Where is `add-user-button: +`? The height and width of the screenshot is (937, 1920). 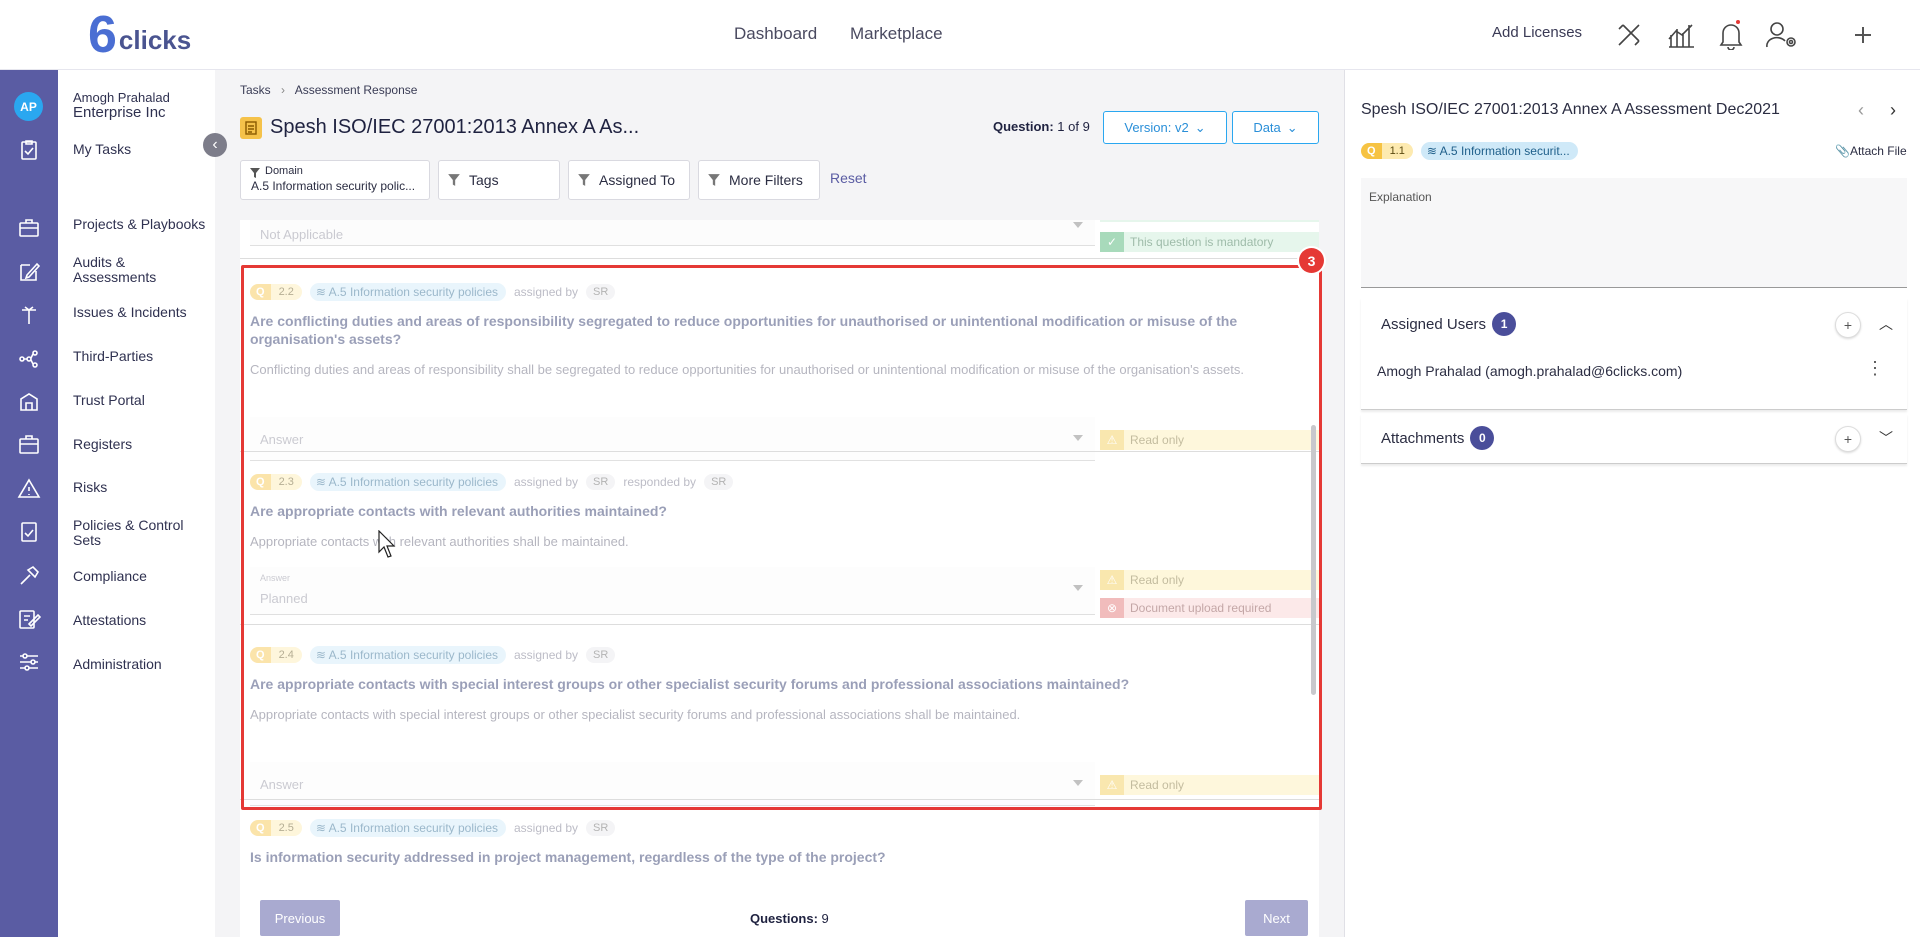 add-user-button: + is located at coordinates (1848, 325).